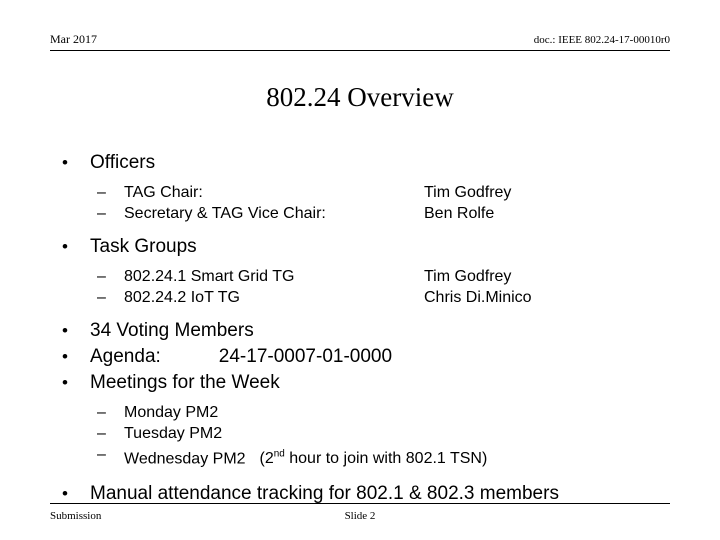  What do you see at coordinates (360, 97) in the screenshot?
I see `page-title: 802.24 Overview` at bounding box center [360, 97].